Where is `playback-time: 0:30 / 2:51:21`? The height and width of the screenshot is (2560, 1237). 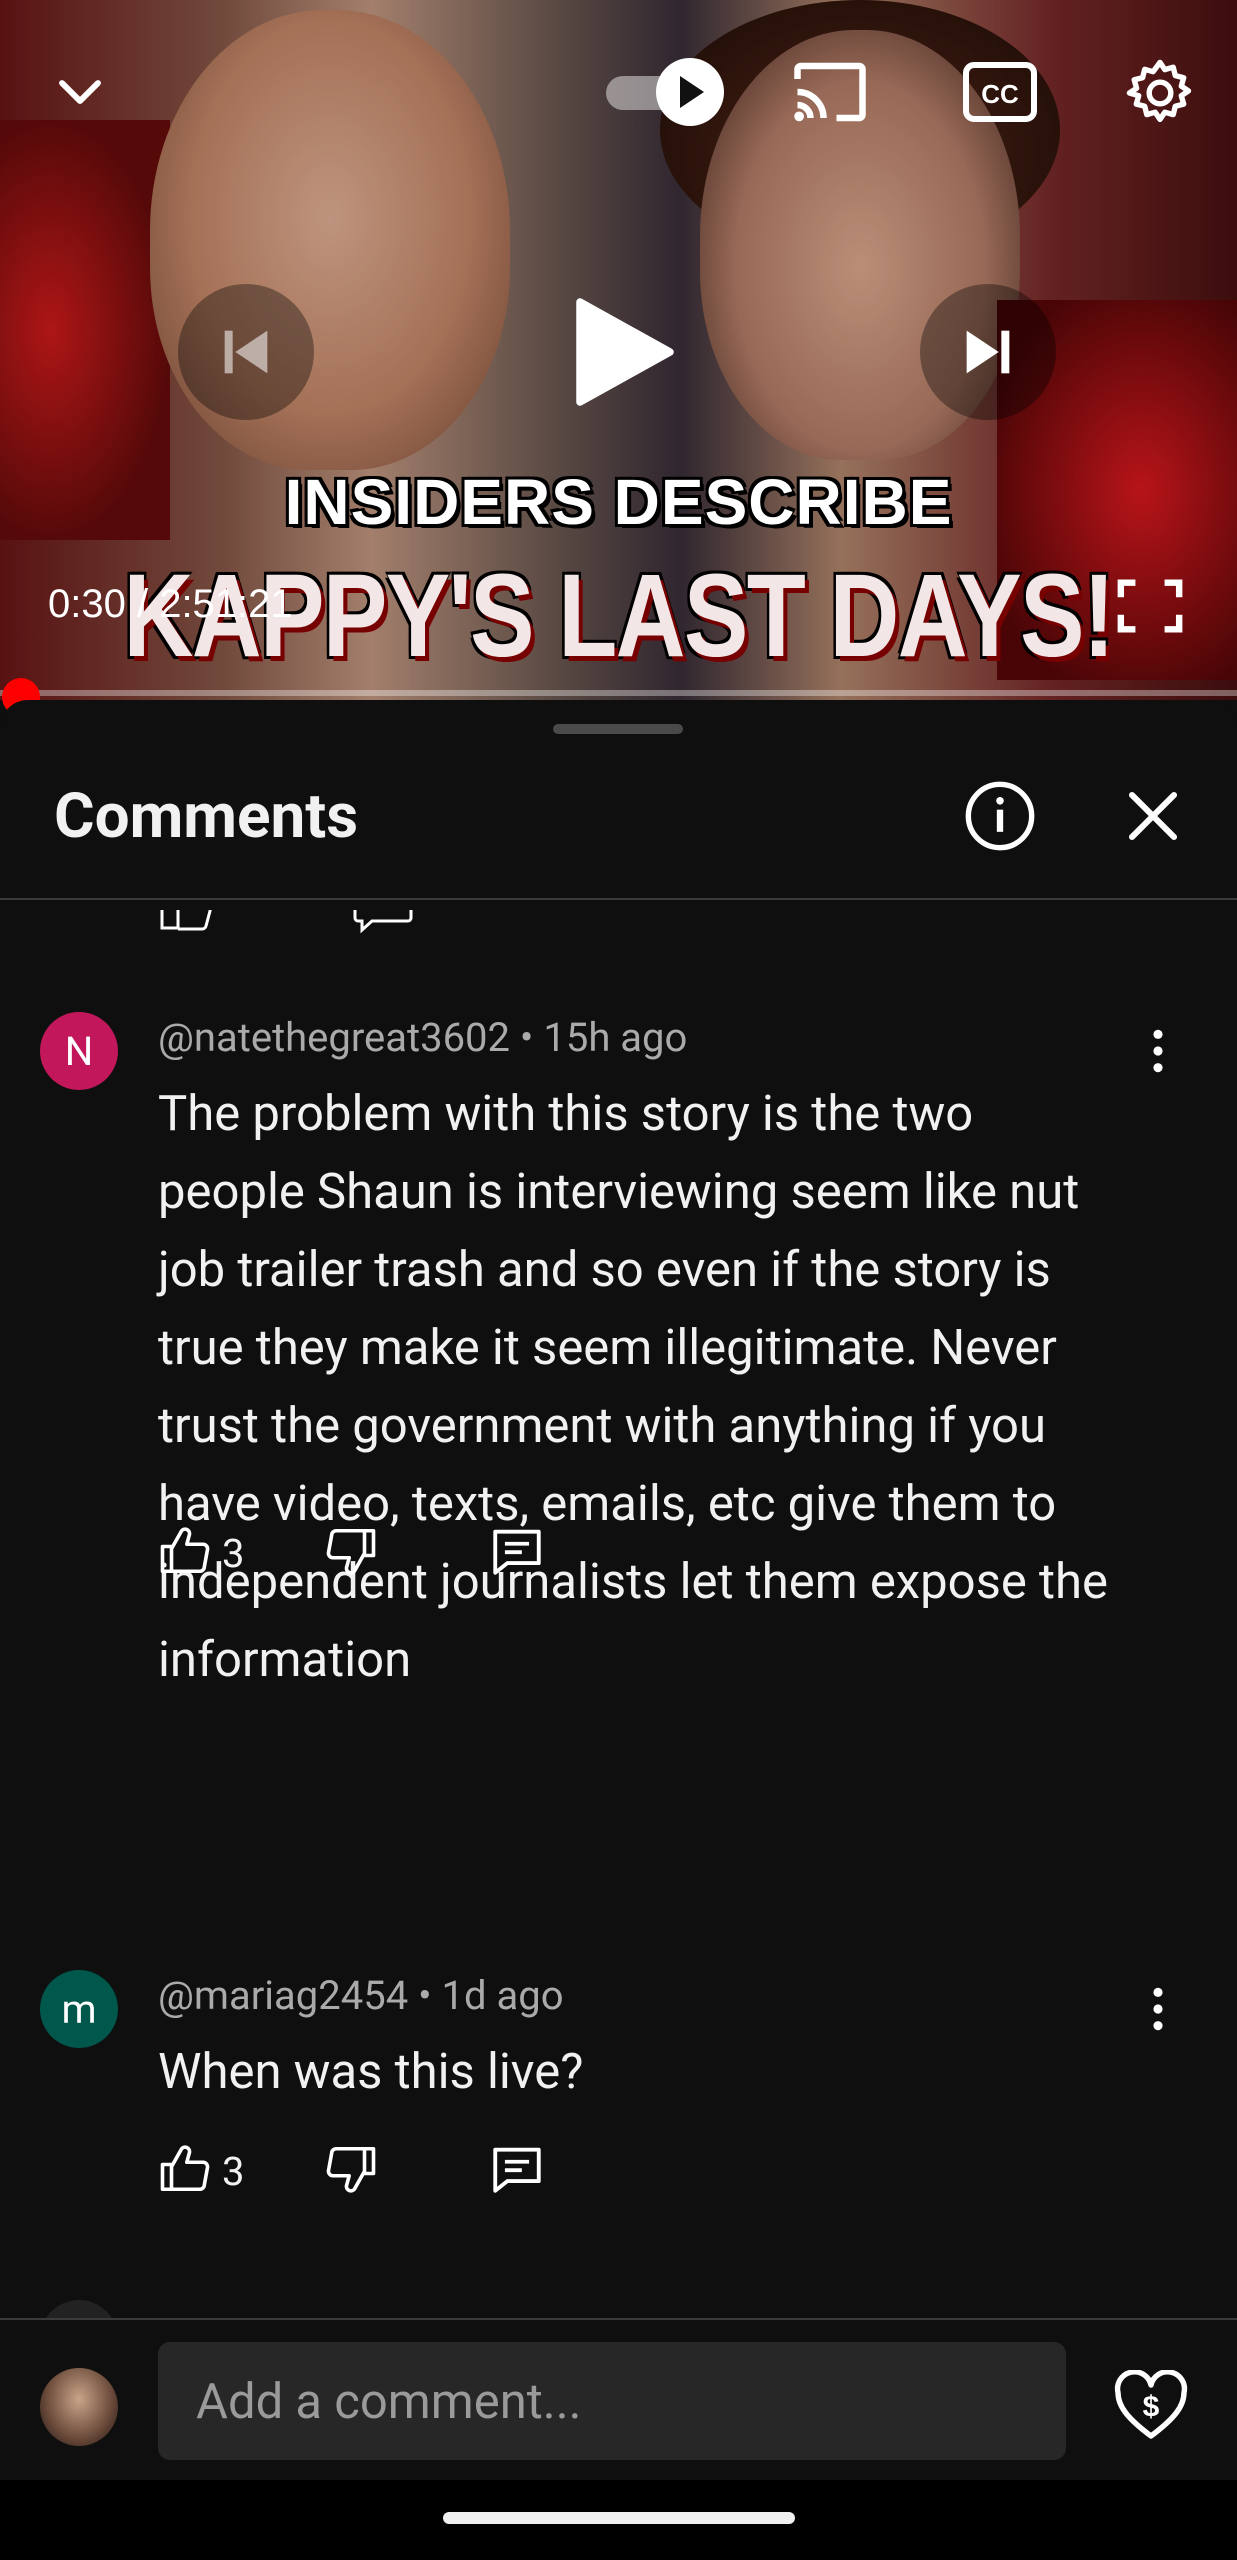 playback-time: 0:30 / 2:51:21 is located at coordinates (170, 604).